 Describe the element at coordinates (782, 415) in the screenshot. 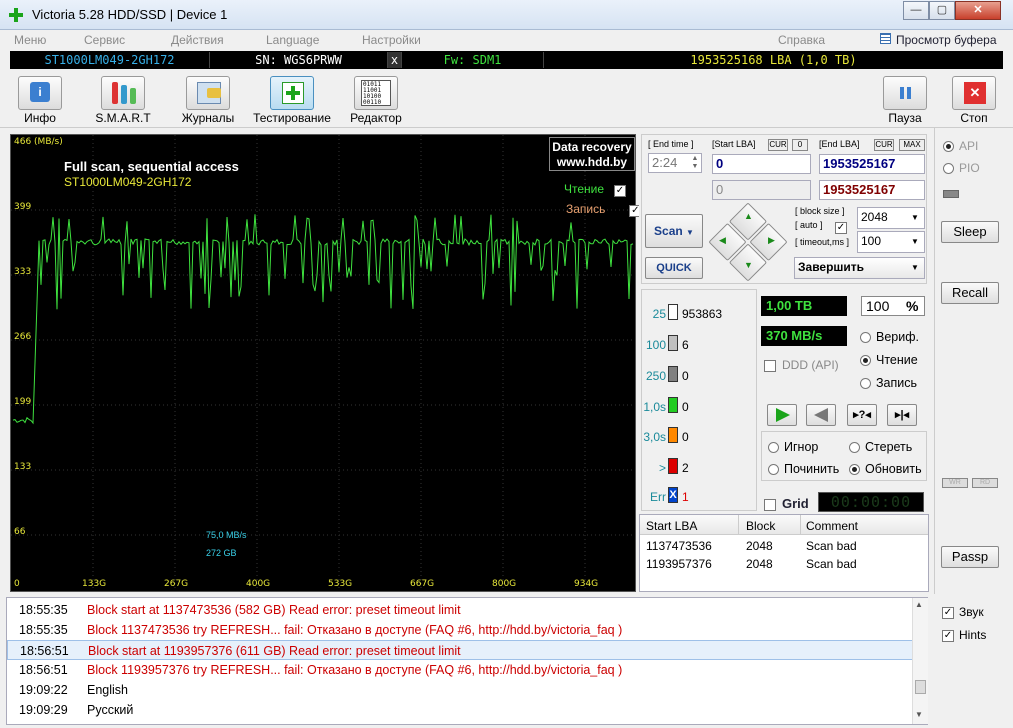

I see `play-button` at that location.